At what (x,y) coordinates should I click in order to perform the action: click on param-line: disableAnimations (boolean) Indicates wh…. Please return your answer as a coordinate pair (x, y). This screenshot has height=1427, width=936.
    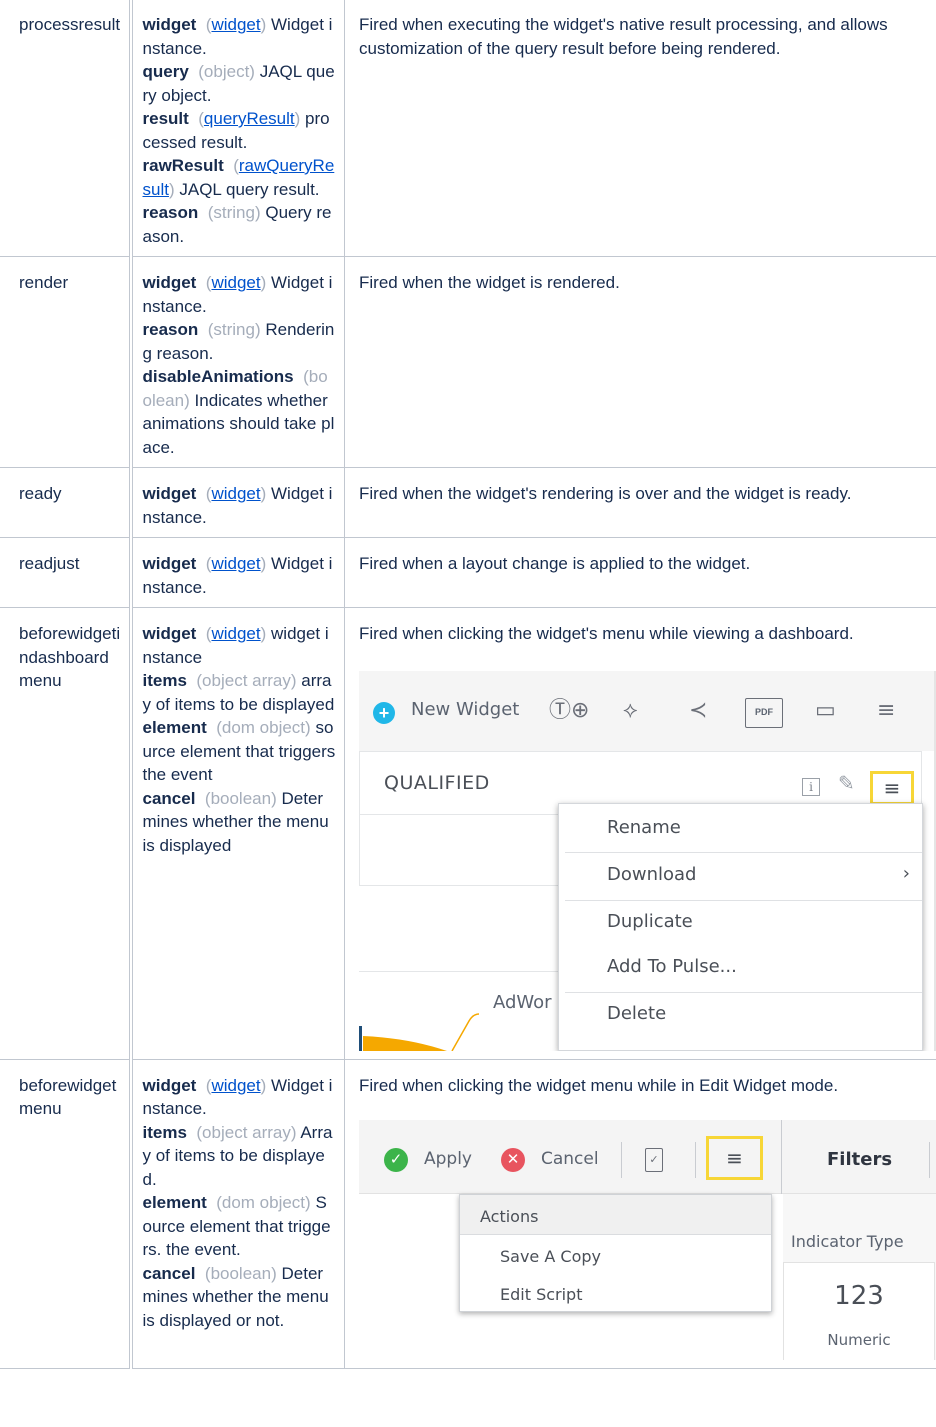
    Looking at the image, I should click on (240, 412).